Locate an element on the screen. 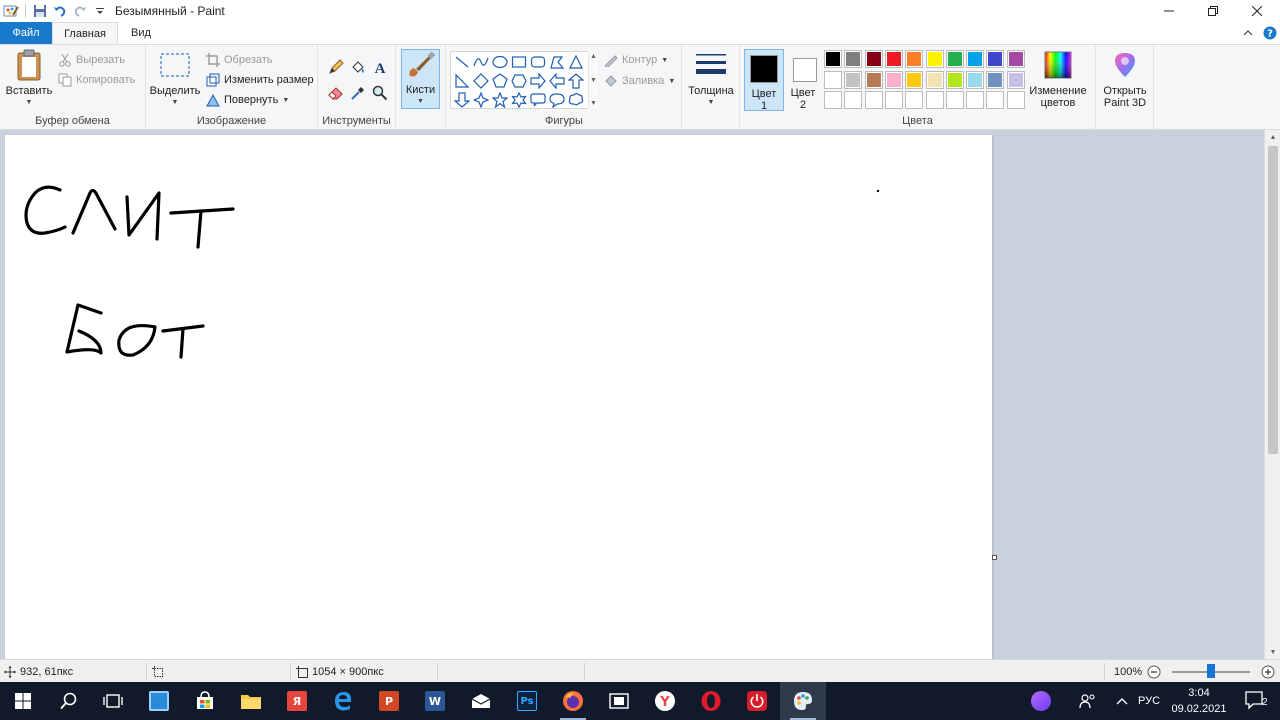  collapse-ribbon-icon is located at coordinates (1248, 33).